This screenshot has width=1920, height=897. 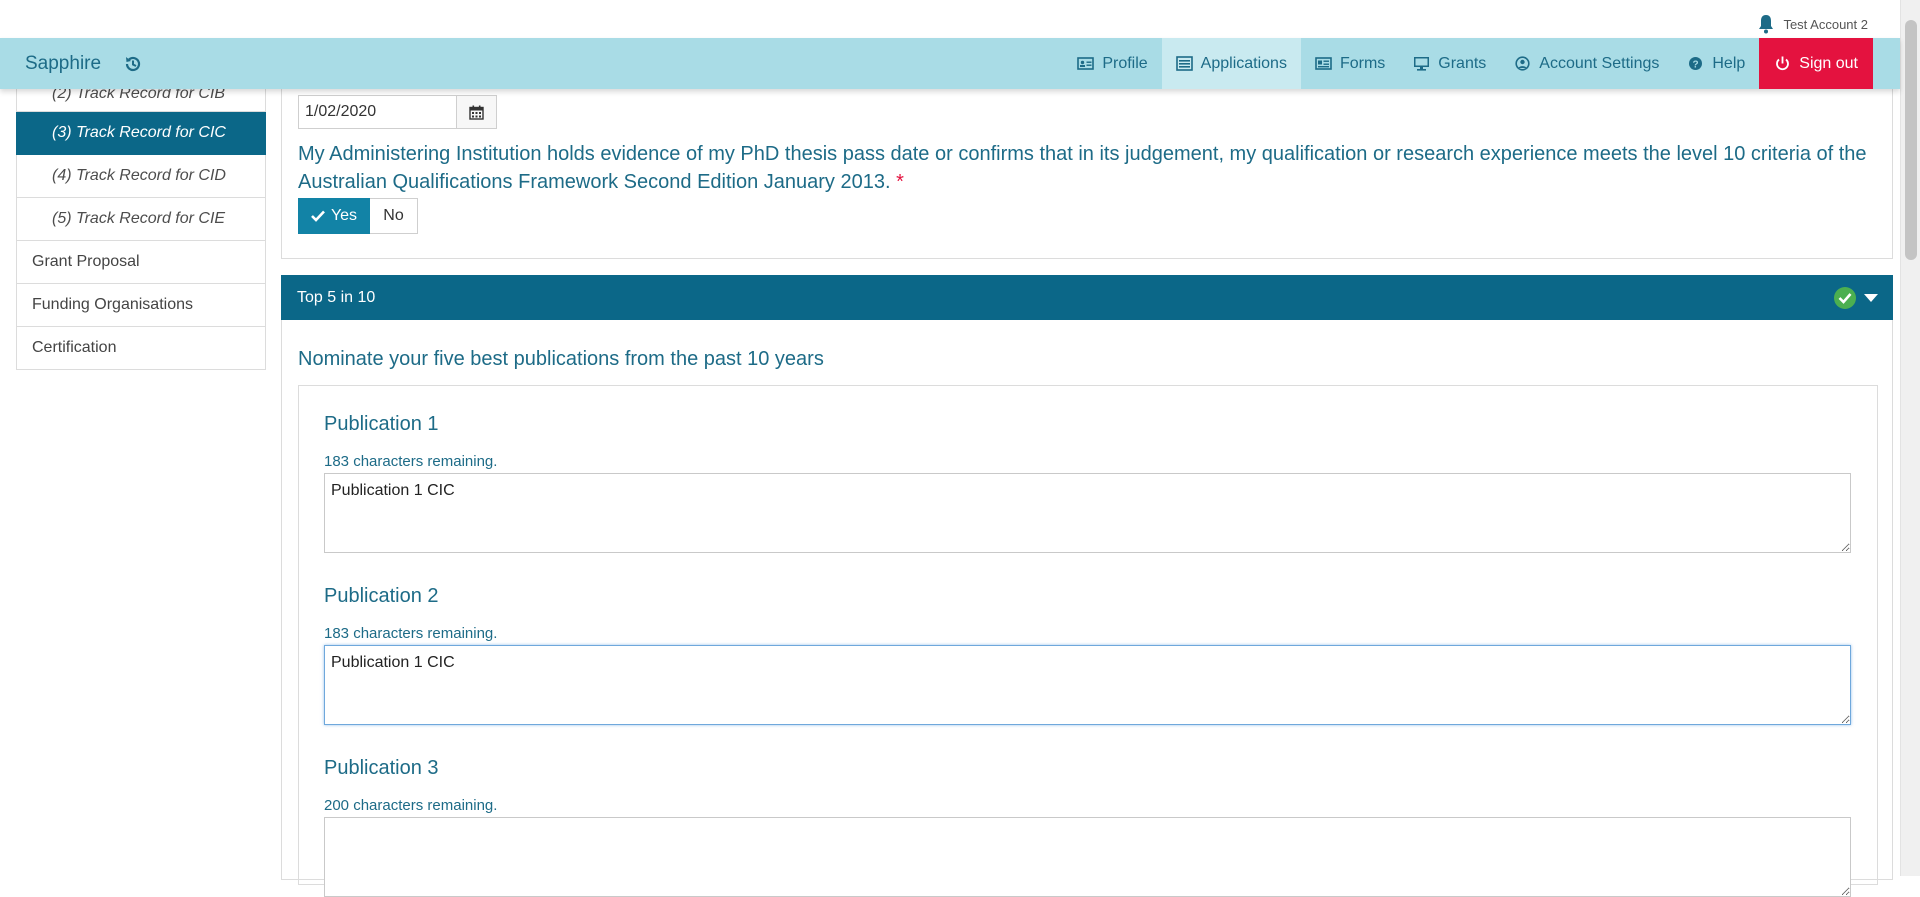 I want to click on nav-account-settings: Account Settings, so click(x=1586, y=63).